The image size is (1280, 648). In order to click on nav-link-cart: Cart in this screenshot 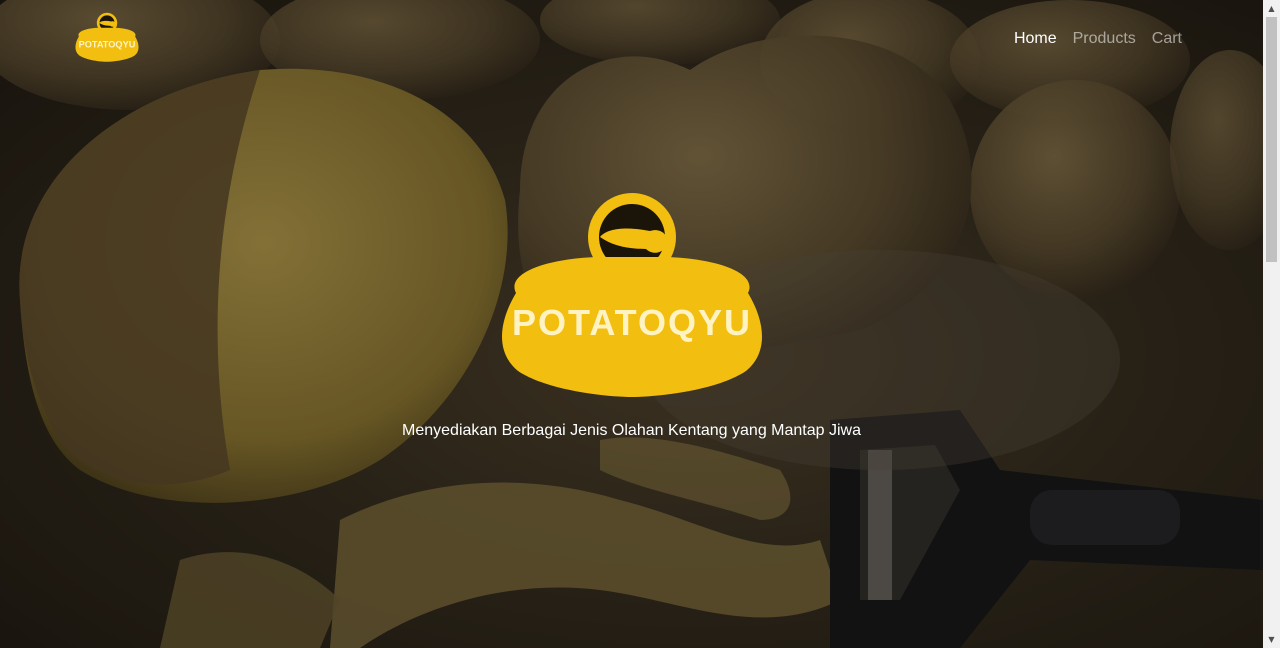, I will do `click(1167, 39)`.